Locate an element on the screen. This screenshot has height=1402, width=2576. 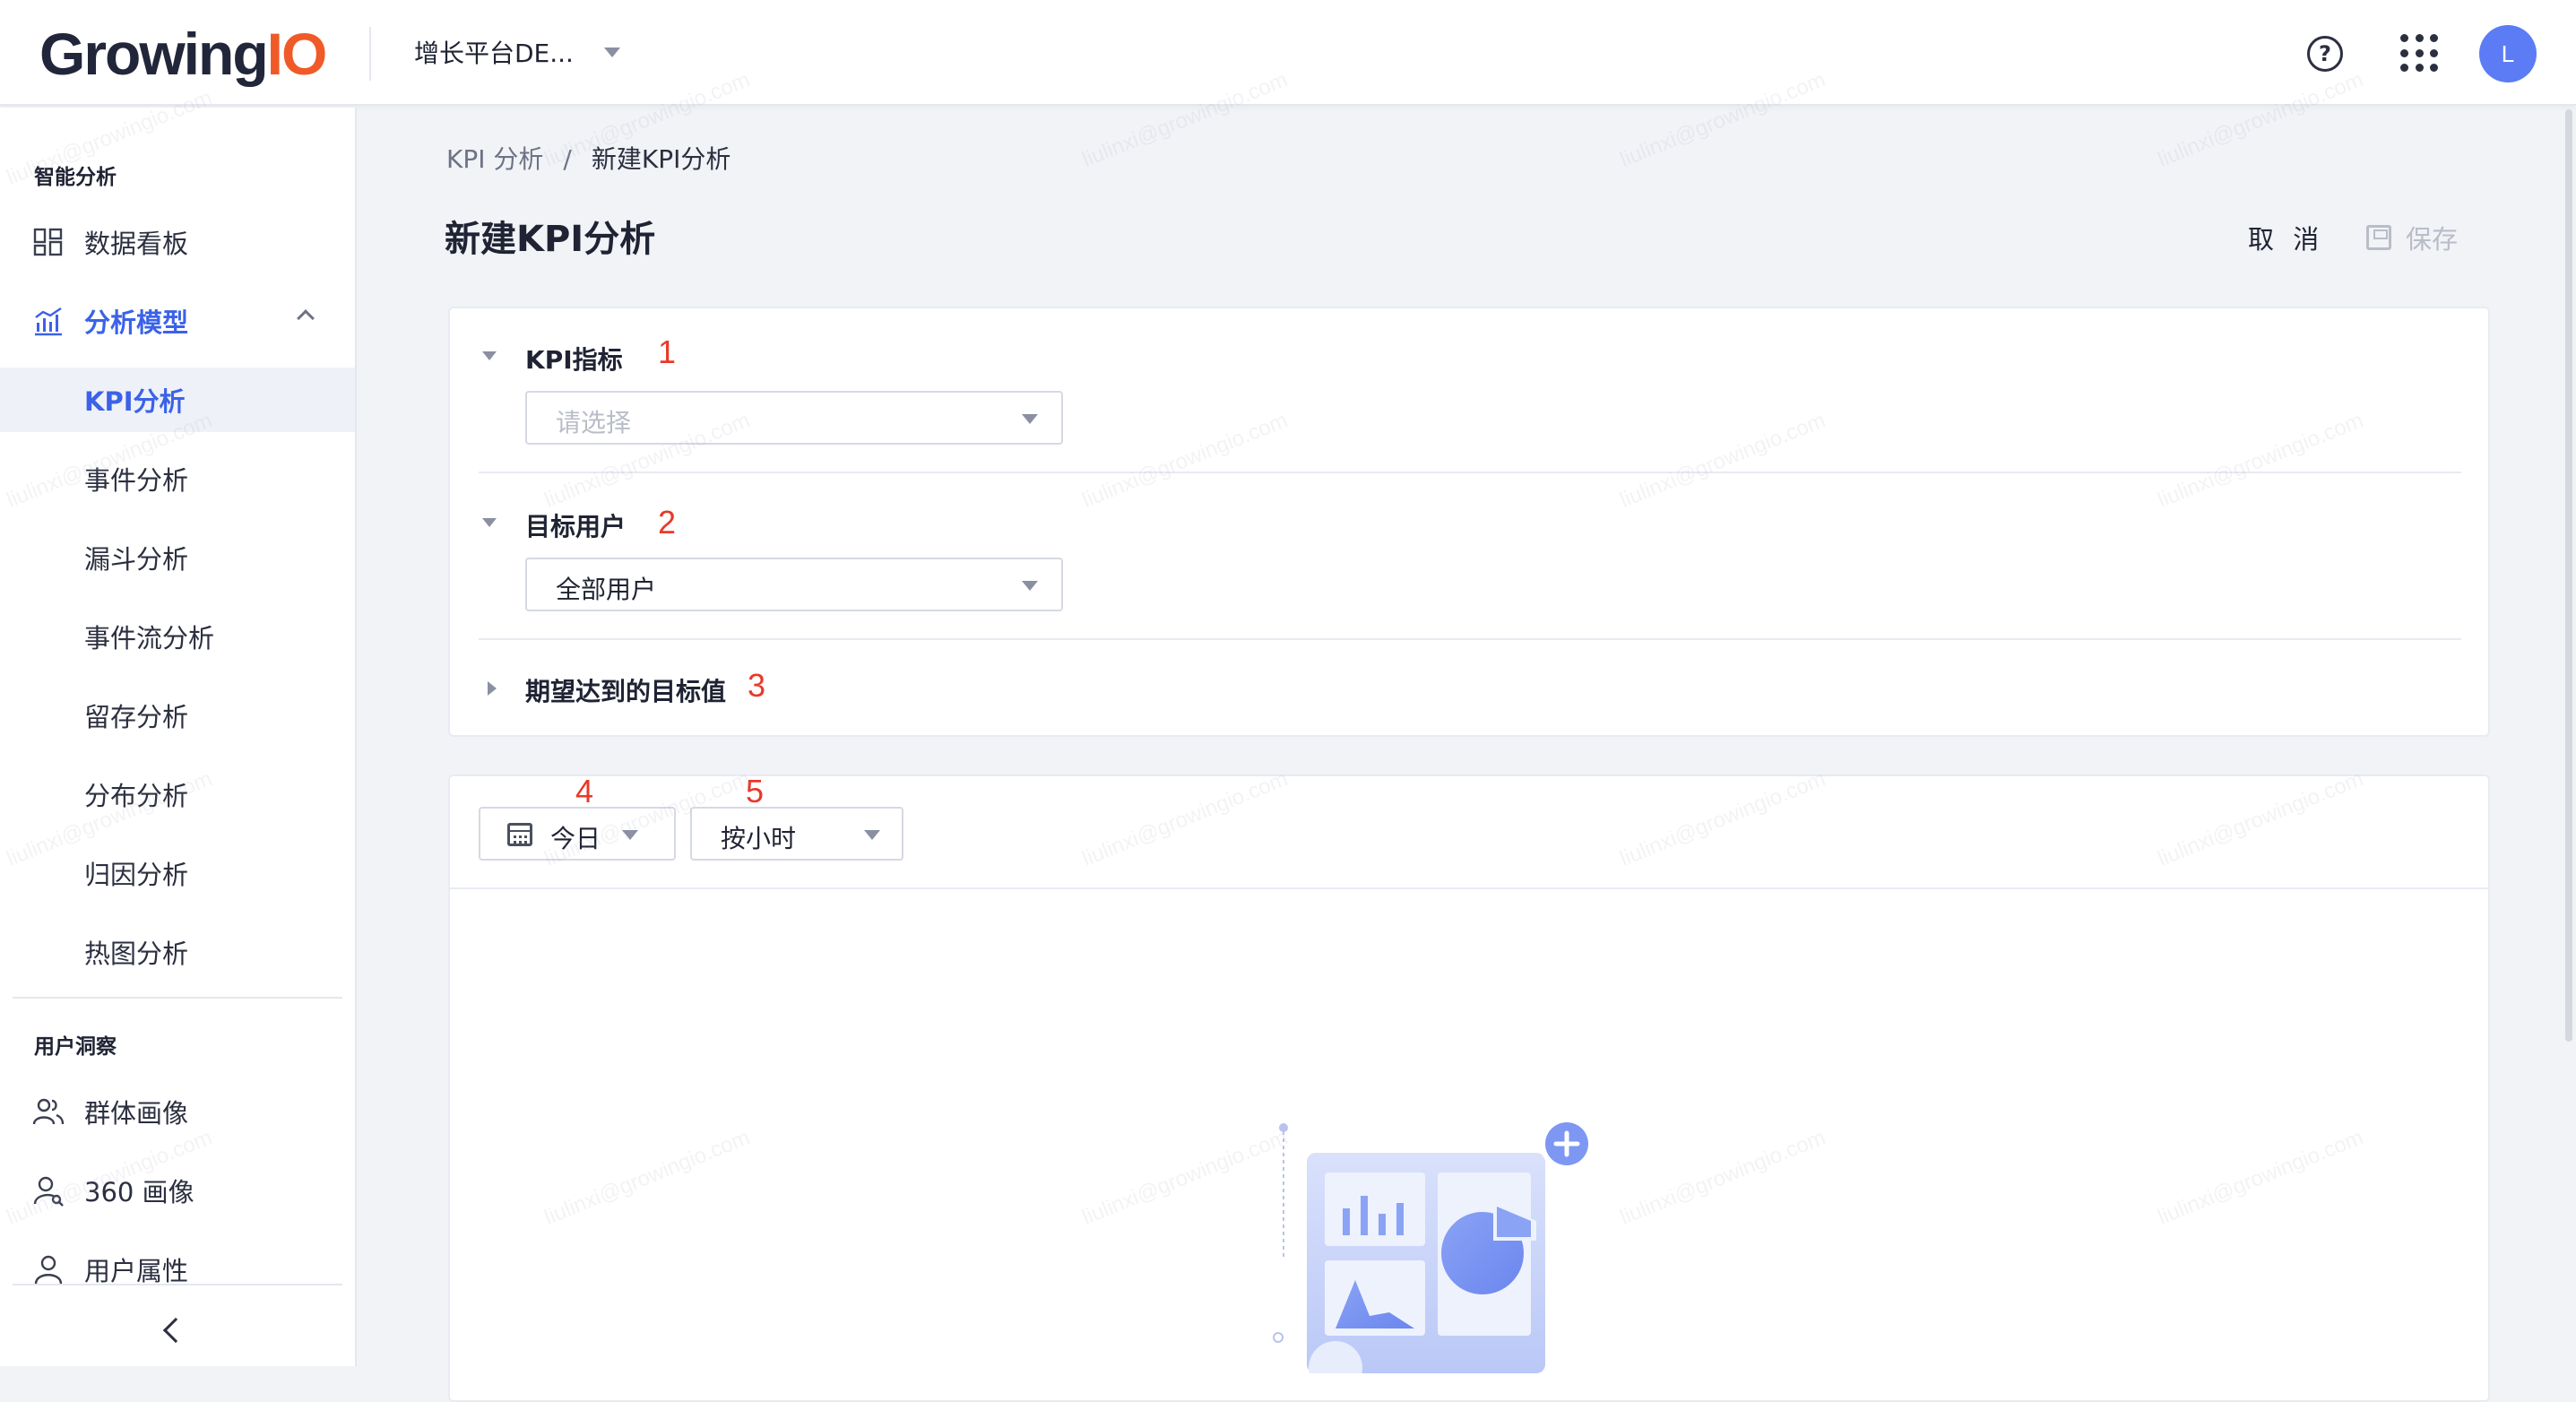
annotation-number: 1 is located at coordinates (667, 351).